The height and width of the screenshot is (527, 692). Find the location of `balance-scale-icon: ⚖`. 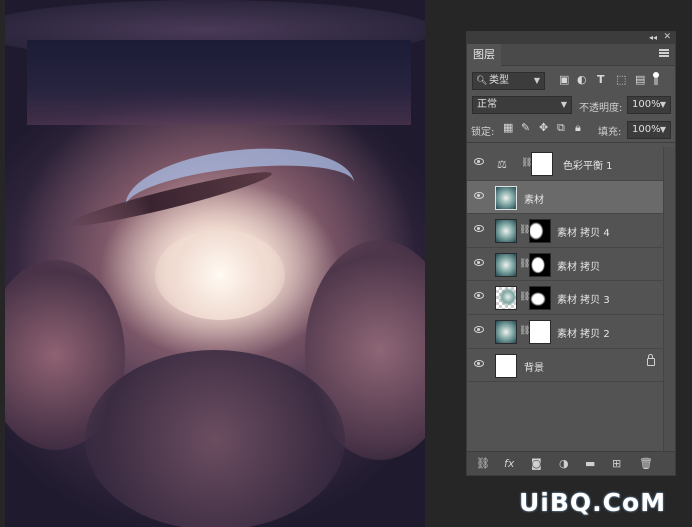

balance-scale-icon: ⚖ is located at coordinates (502, 164).